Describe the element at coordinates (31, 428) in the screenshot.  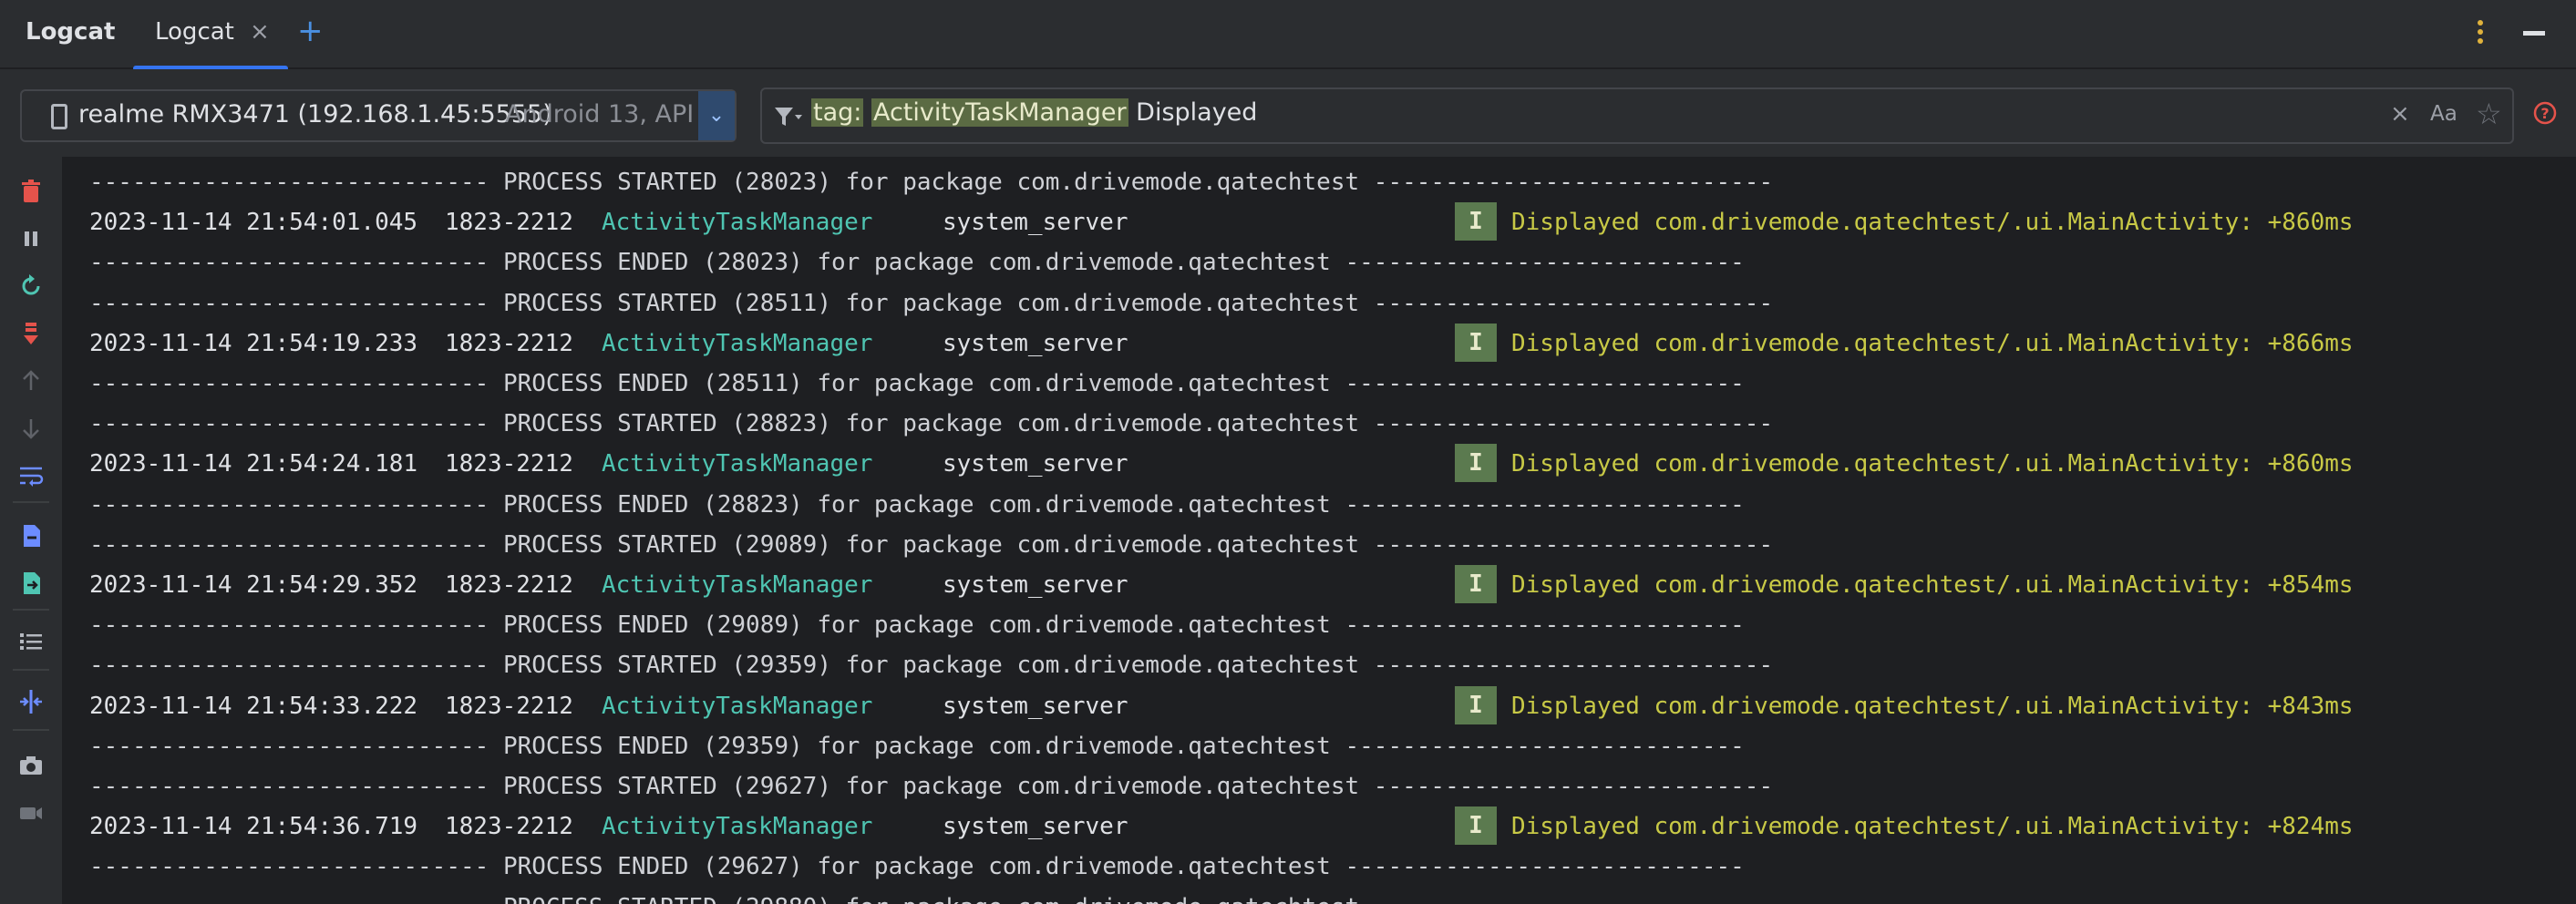
I see `down-arrow-icon` at that location.